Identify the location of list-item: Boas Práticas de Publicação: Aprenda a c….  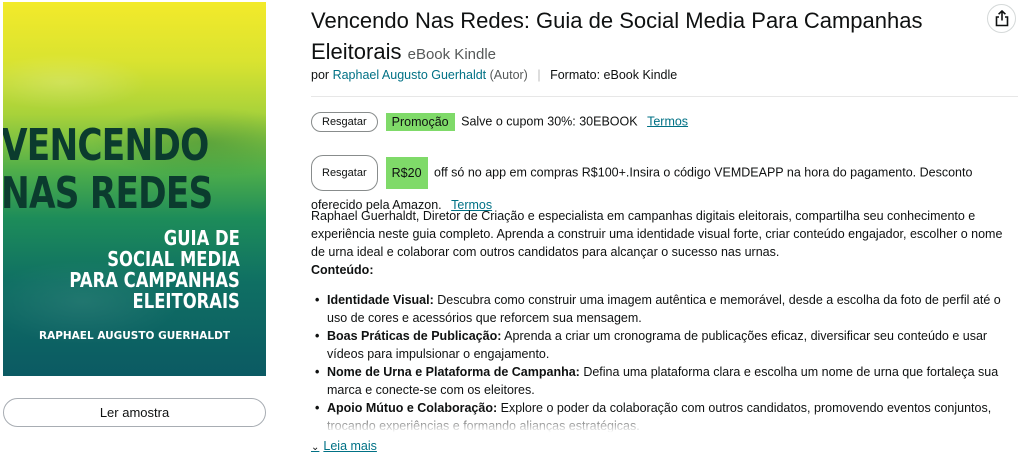
(663, 345).